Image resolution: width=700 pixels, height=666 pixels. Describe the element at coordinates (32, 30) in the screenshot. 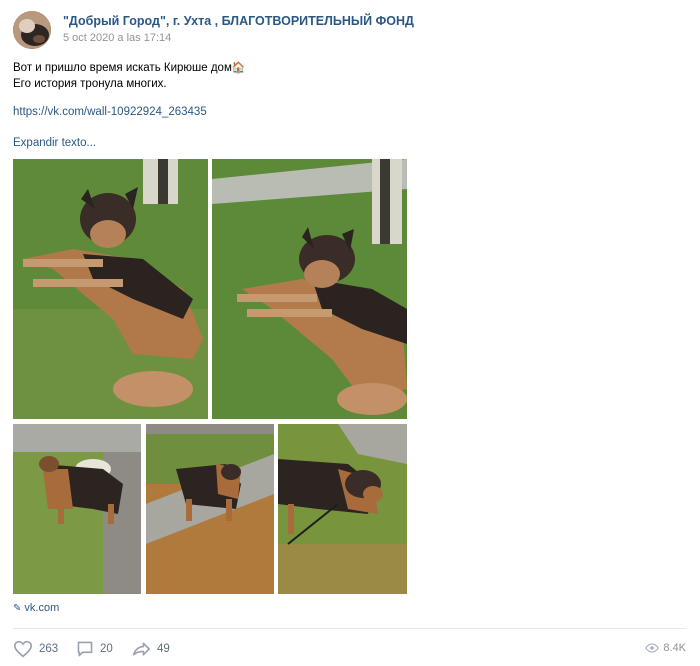

I see `avatar` at that location.